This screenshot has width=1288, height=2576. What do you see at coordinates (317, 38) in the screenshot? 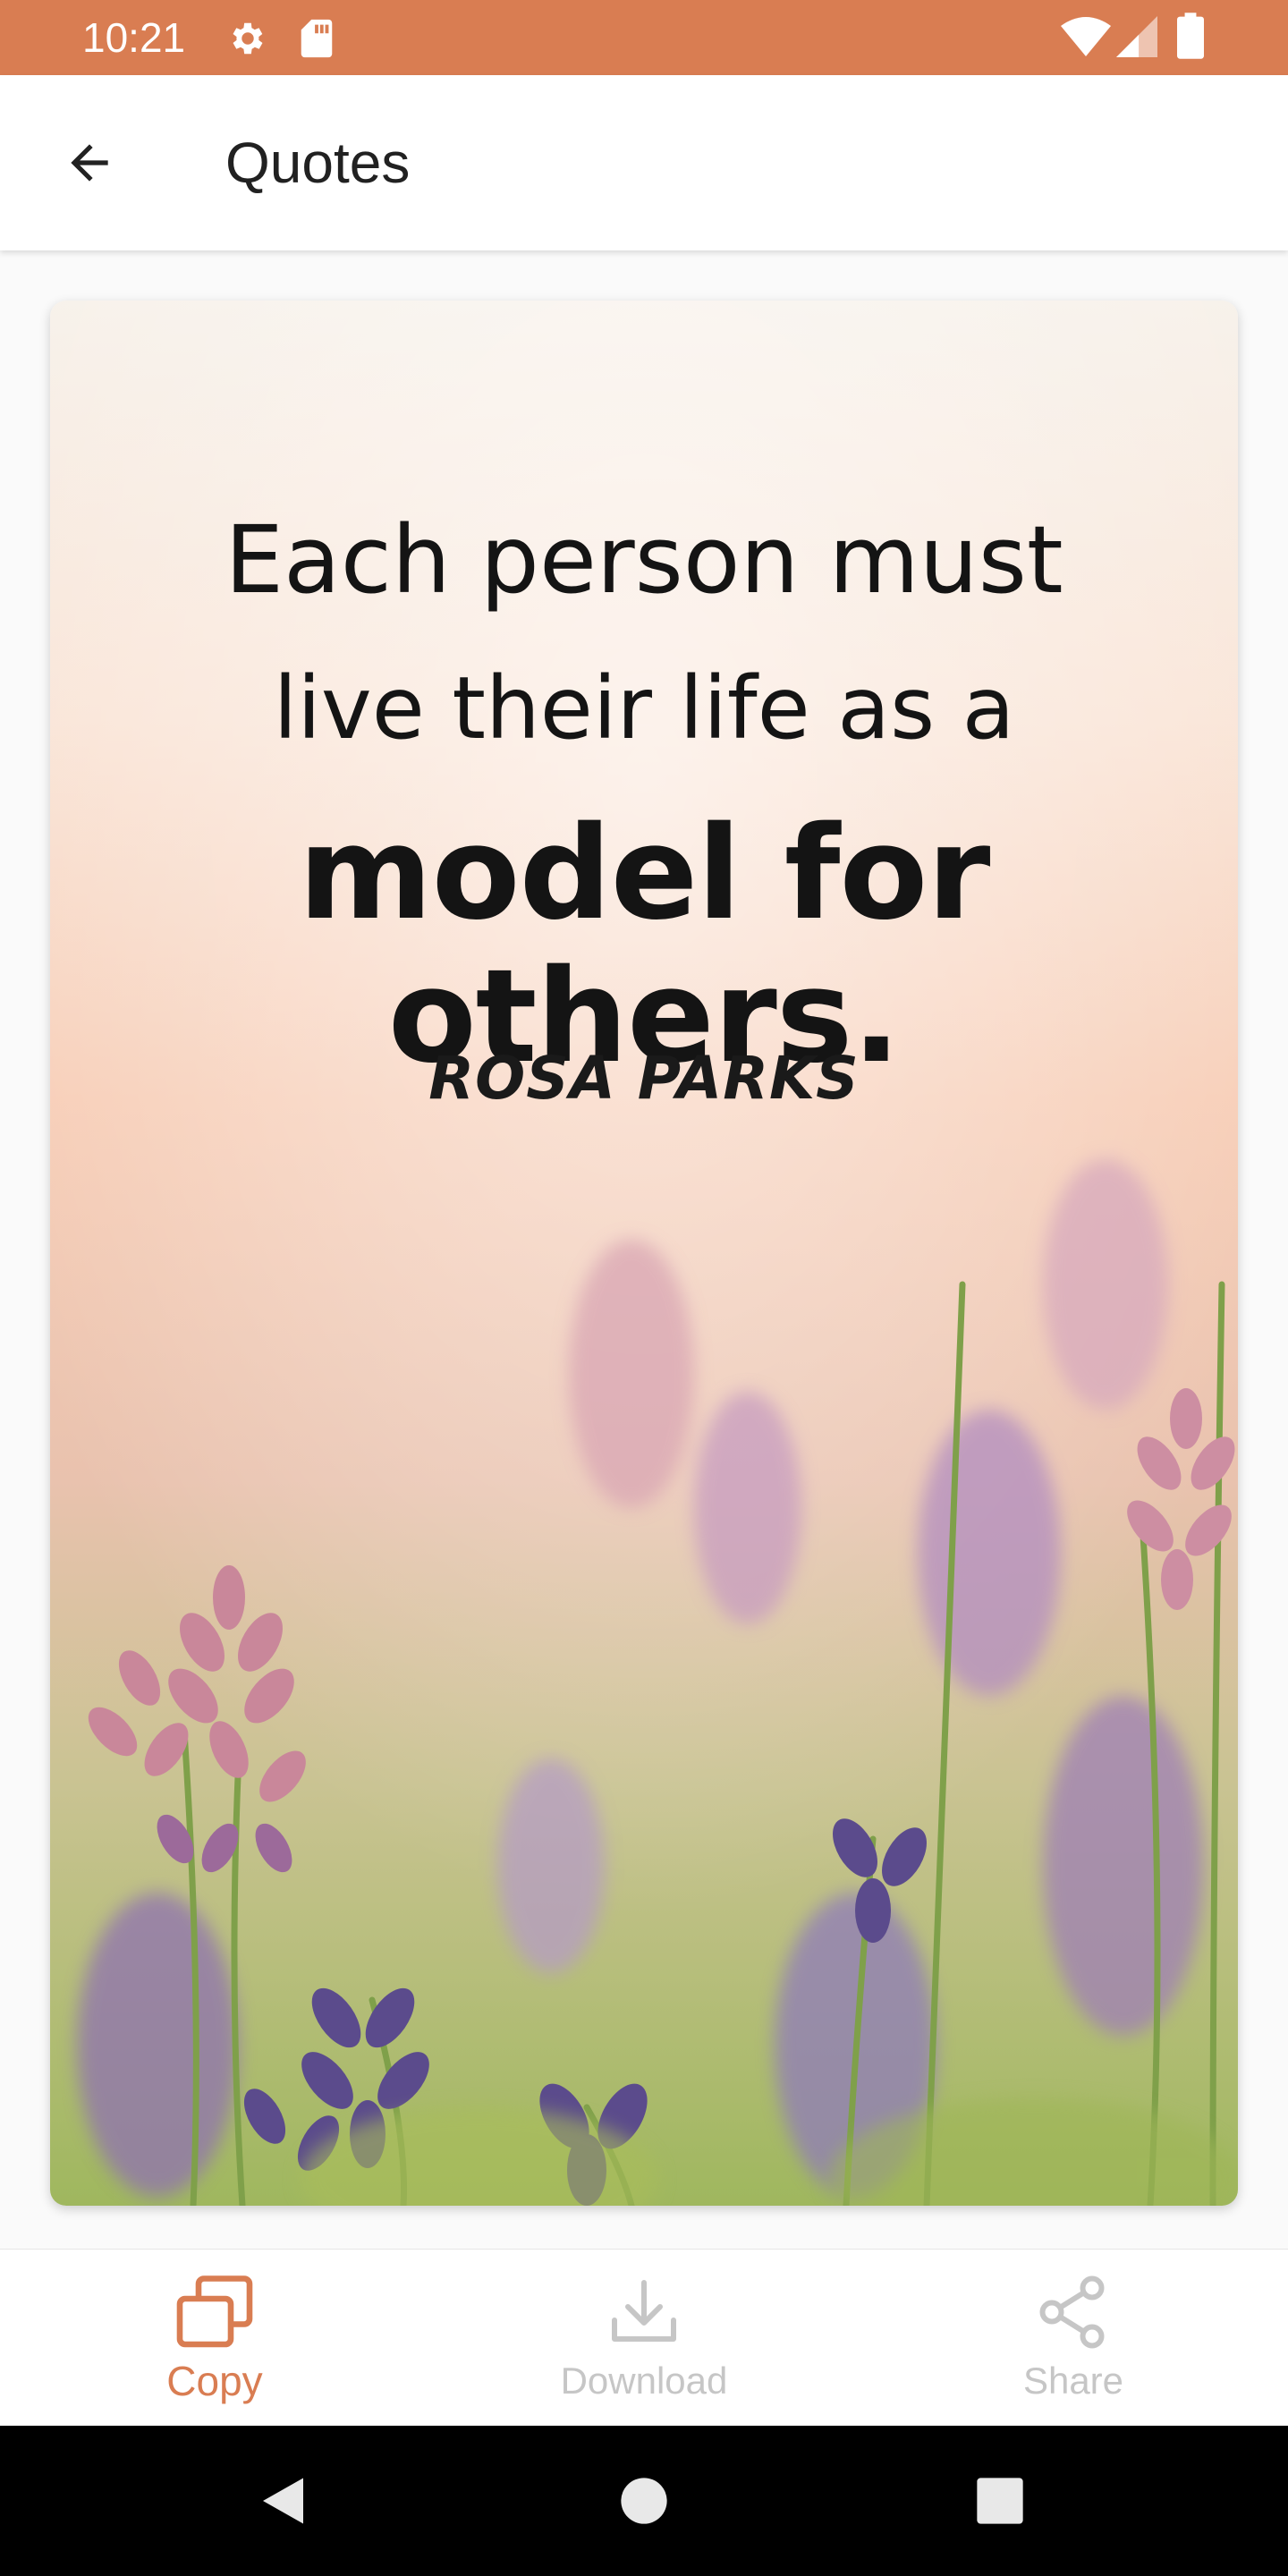
I see `sd-card-icon` at bounding box center [317, 38].